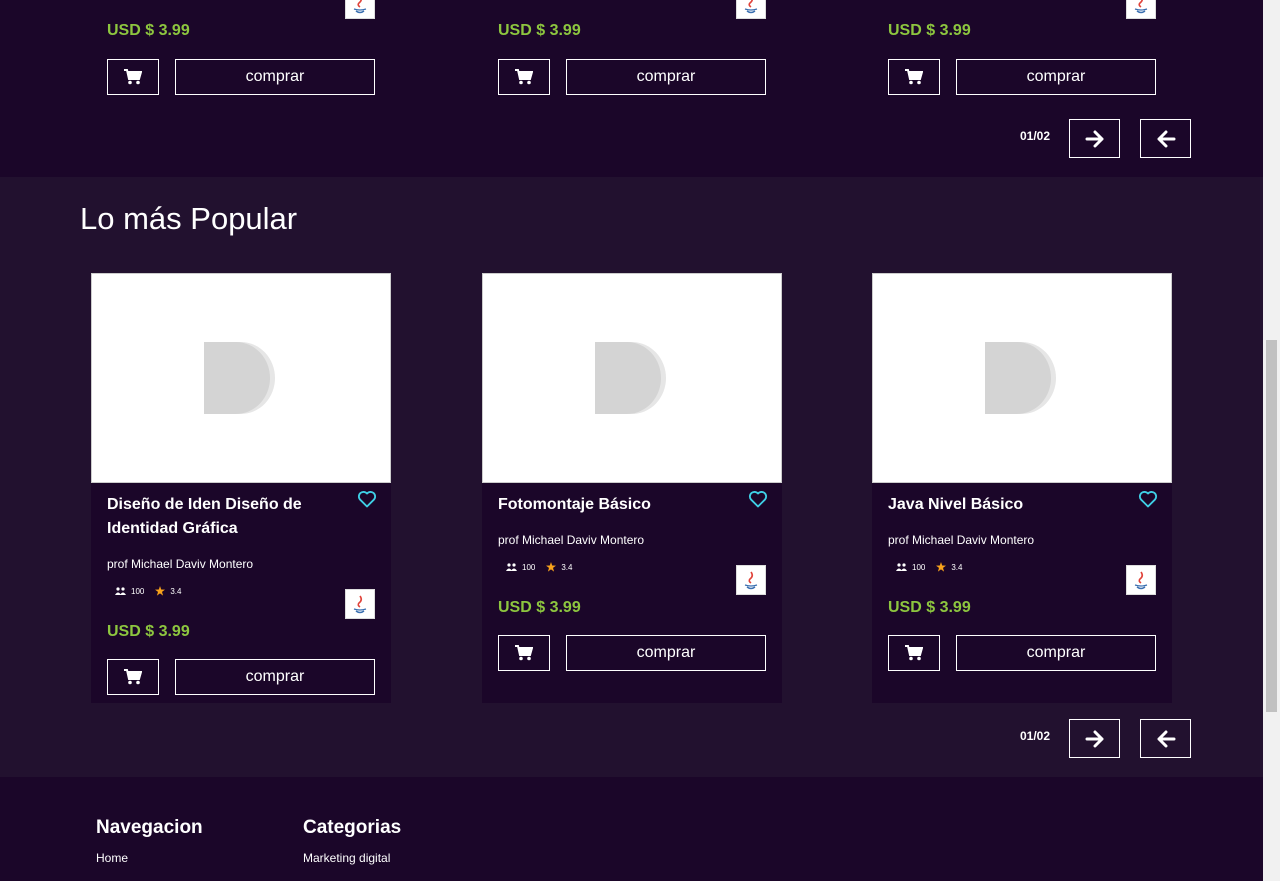  What do you see at coordinates (189, 218) in the screenshot?
I see `section-title: Lo más Popular` at bounding box center [189, 218].